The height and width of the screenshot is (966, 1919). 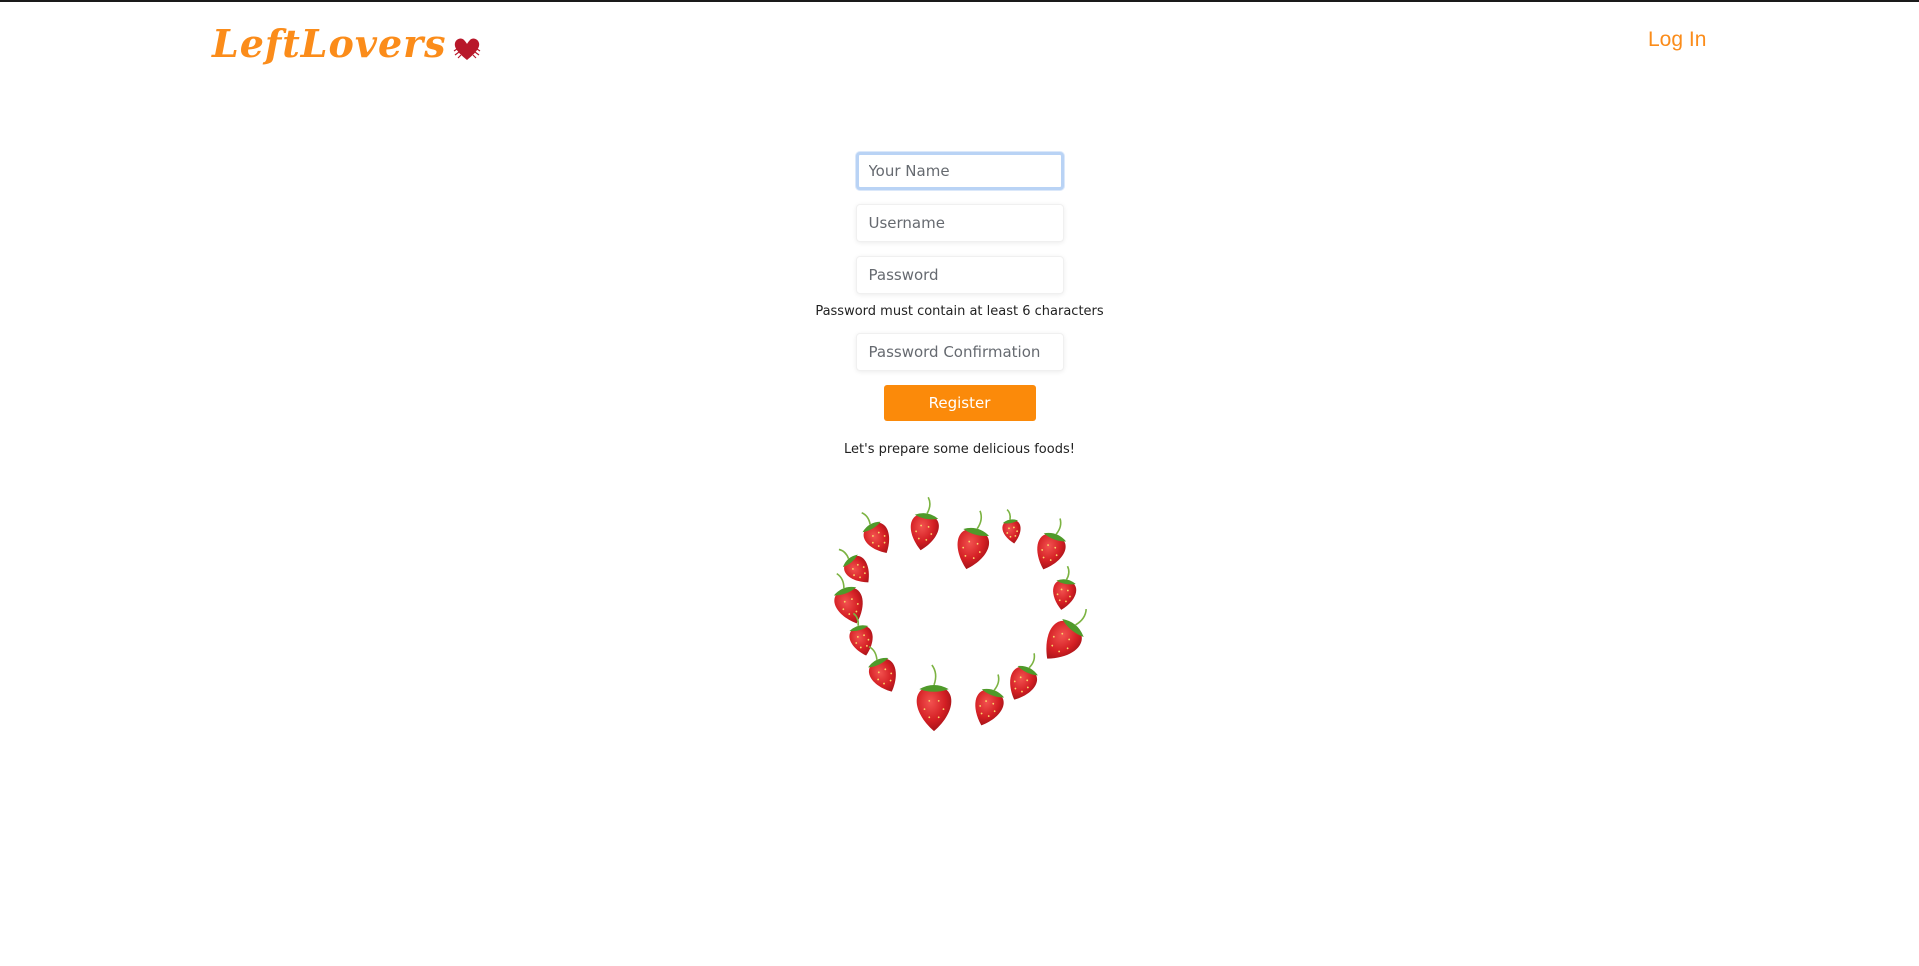 I want to click on register-button: Register, so click(x=959, y=403).